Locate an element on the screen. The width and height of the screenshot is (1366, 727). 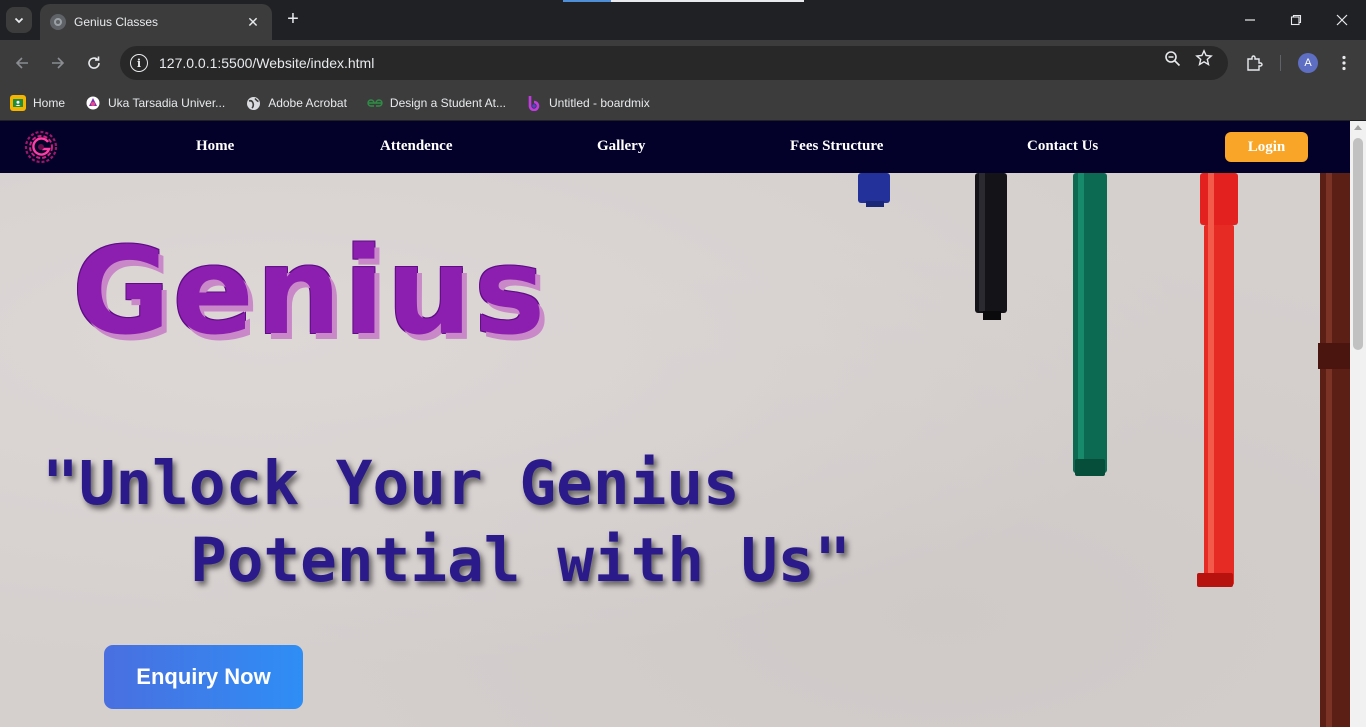
address-bar: i 127.0.0.1:5500/Website/index.html is located at coordinates (674, 63).